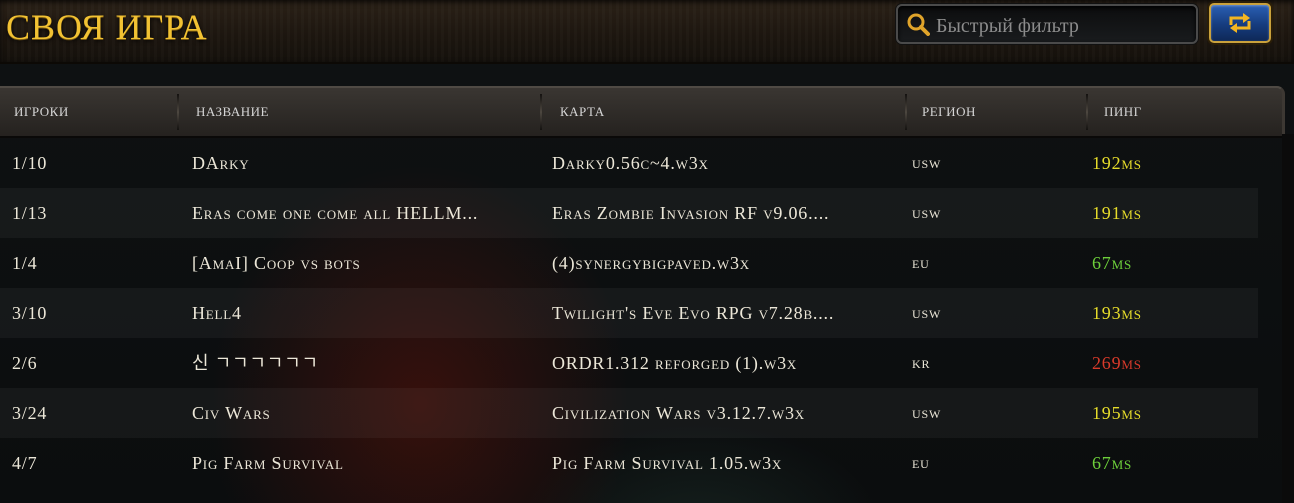 Image resolution: width=1294 pixels, height=503 pixels. I want to click on game-row: 1/10 DArky Darky0.56c~4.w3x usw 192ms, so click(629, 163).